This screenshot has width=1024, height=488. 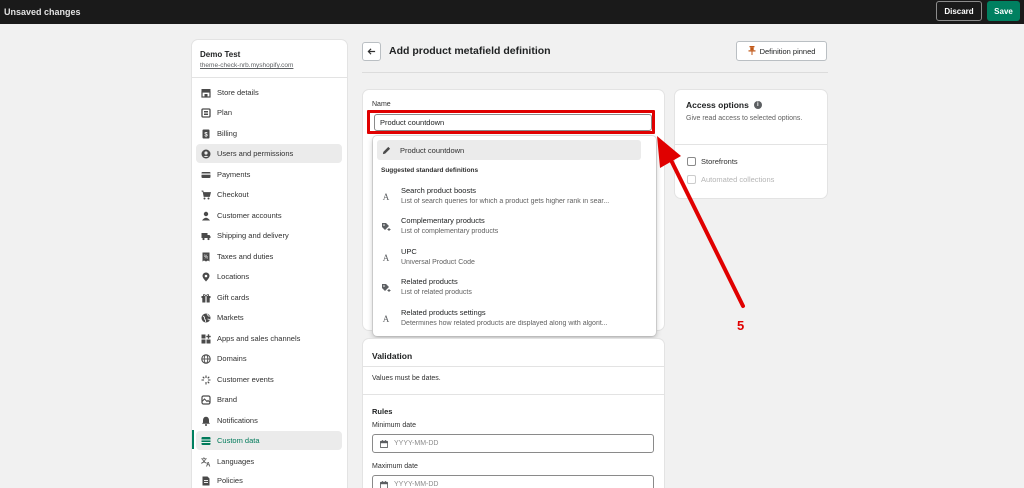 What do you see at coordinates (752, 51) in the screenshot?
I see `pin-icon` at bounding box center [752, 51].